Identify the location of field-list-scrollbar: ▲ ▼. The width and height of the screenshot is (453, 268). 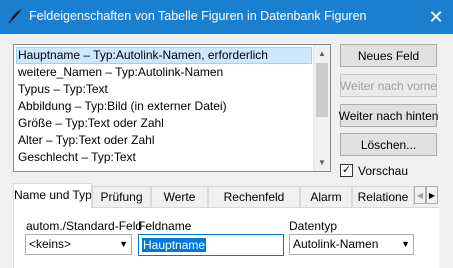
(321, 108).